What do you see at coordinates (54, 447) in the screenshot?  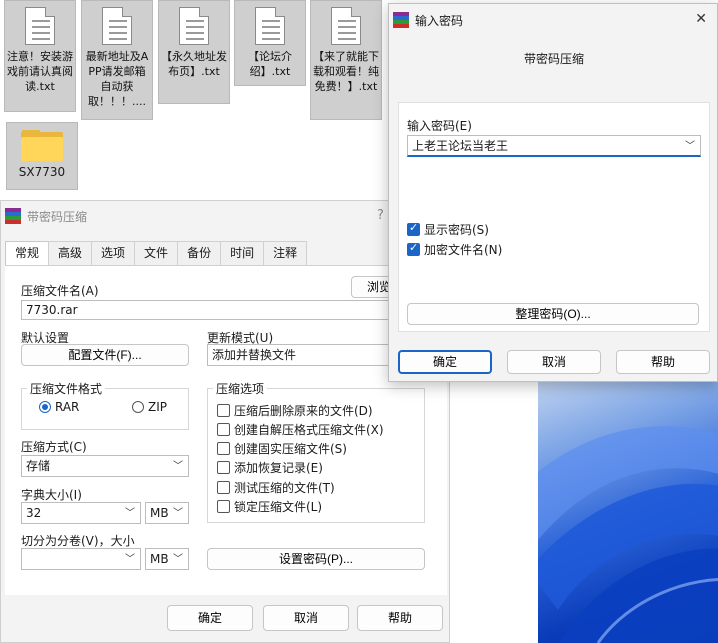 I see `method-label: 压缩方式(C)` at bounding box center [54, 447].